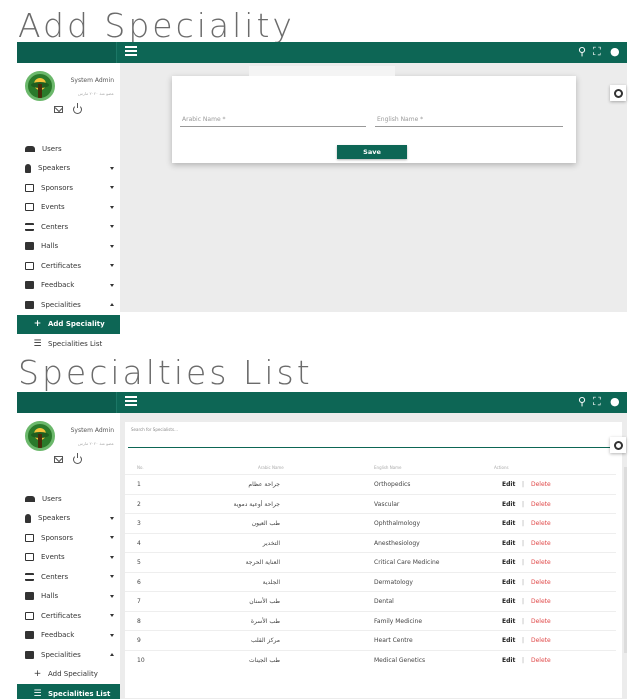 The image size is (641, 699). What do you see at coordinates (29, 596) in the screenshot?
I see `door-icon` at bounding box center [29, 596].